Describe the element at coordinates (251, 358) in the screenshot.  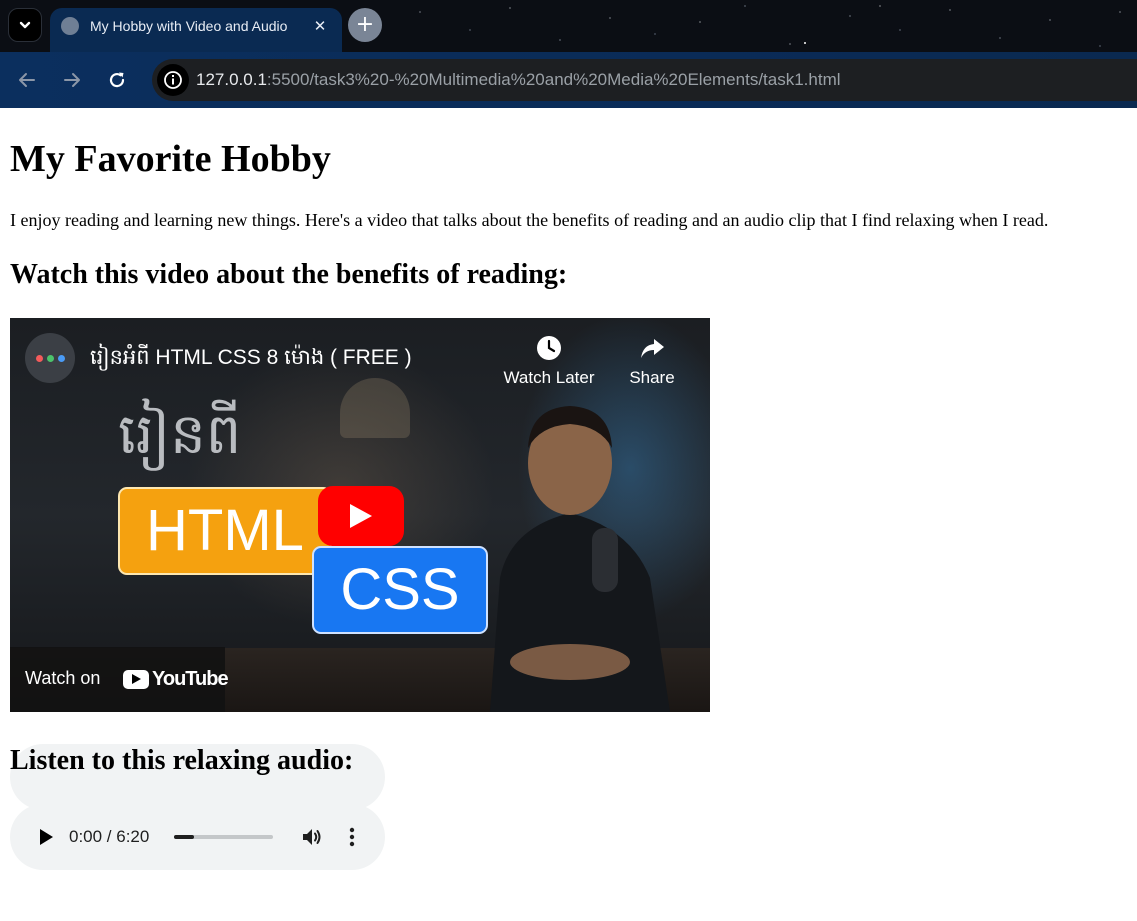
I see `video-title: រៀនអំពី HTML CSS 8 ម៉ោង ( FREE )` at that location.